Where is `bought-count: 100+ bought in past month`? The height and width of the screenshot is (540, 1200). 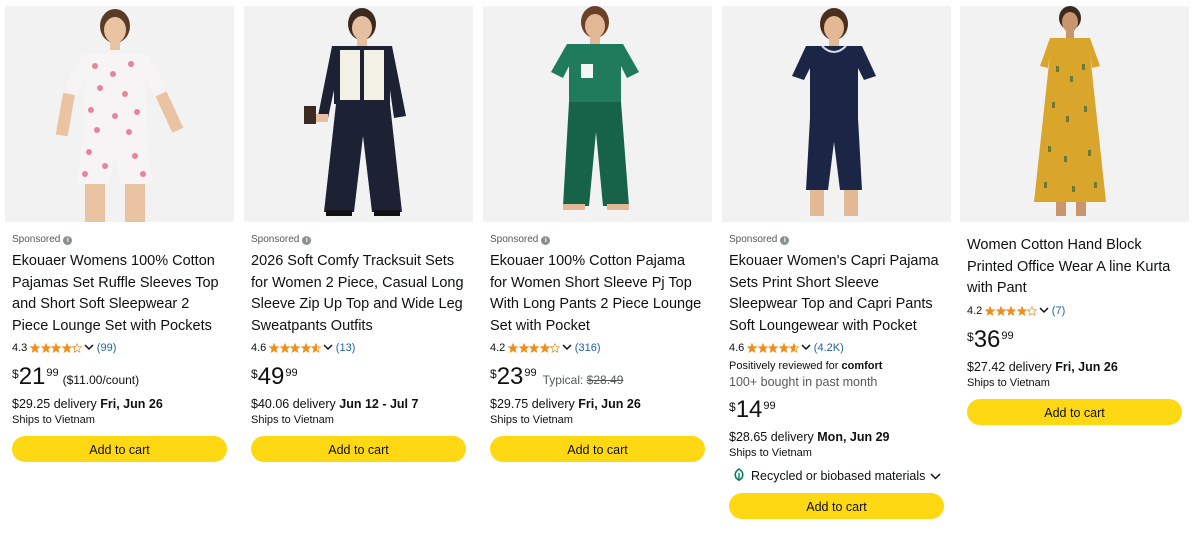 bought-count: 100+ bought in past month is located at coordinates (803, 382).